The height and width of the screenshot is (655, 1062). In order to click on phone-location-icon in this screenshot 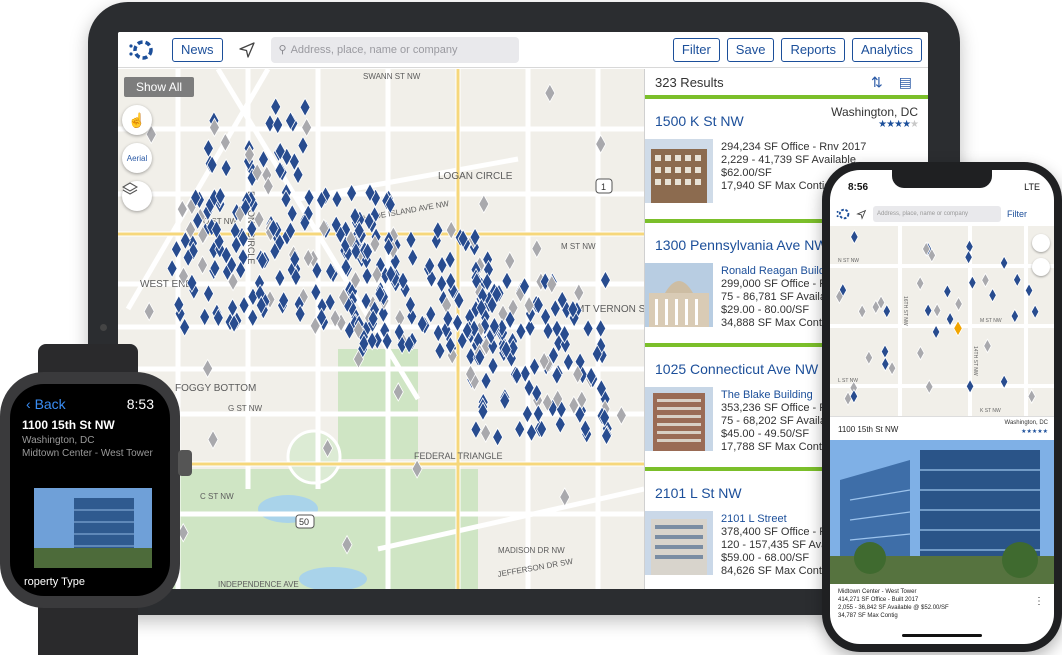, I will do `click(861, 214)`.